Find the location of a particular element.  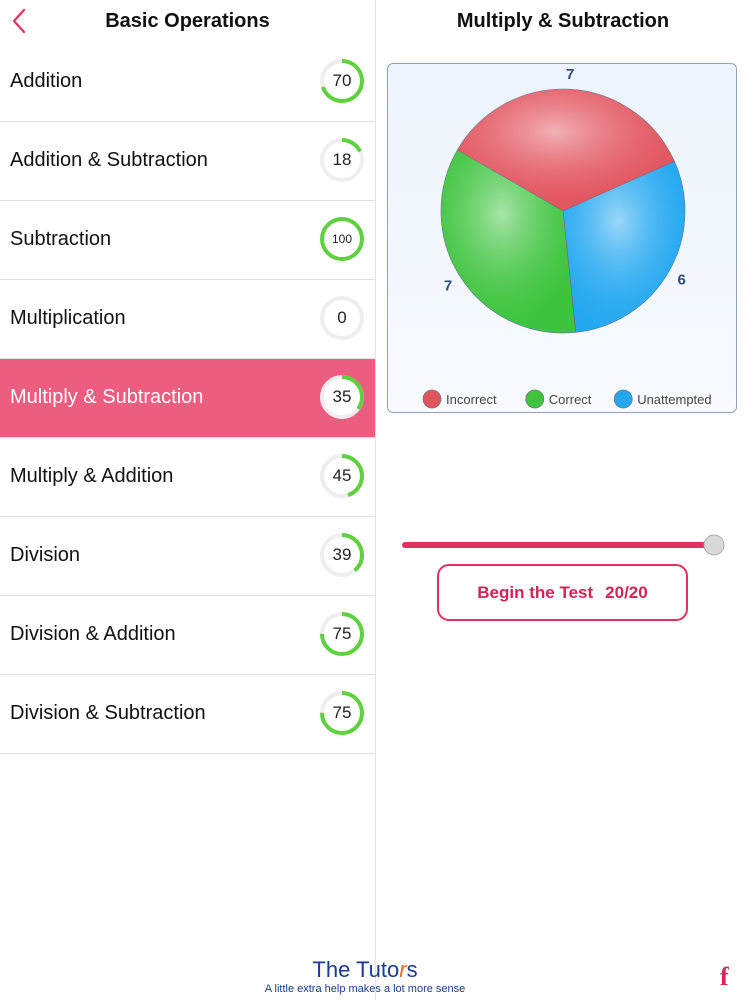

operation-row: Division & Subtraction 75 is located at coordinates (187, 714).